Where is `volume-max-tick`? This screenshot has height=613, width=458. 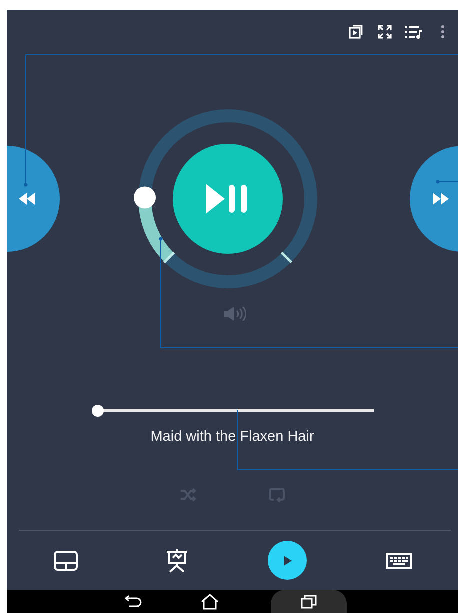
volume-max-tick is located at coordinates (286, 258).